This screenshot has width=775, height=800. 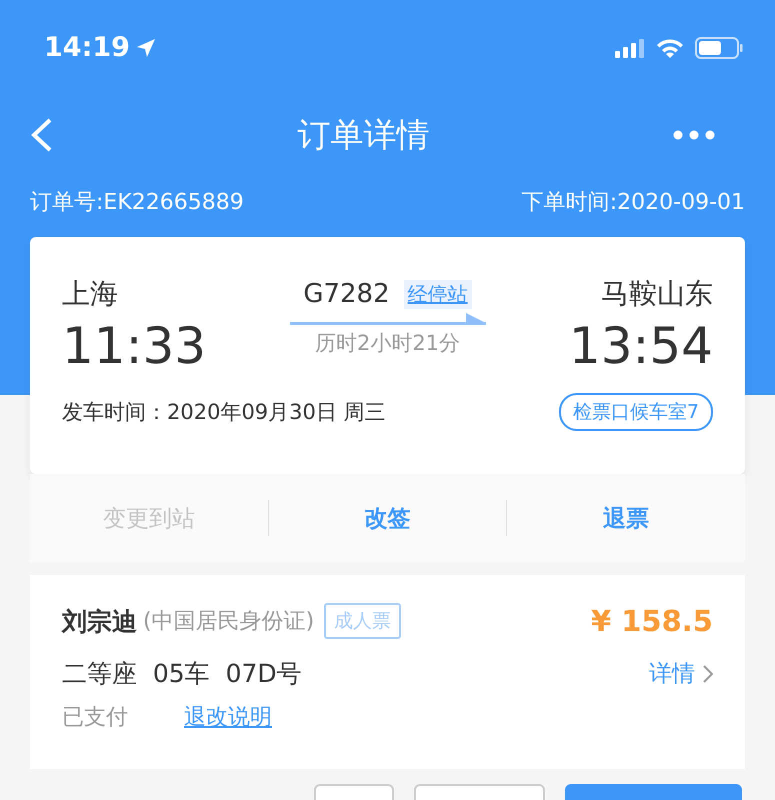 I want to click on trip-duration: 历时2小时21分, so click(x=387, y=343).